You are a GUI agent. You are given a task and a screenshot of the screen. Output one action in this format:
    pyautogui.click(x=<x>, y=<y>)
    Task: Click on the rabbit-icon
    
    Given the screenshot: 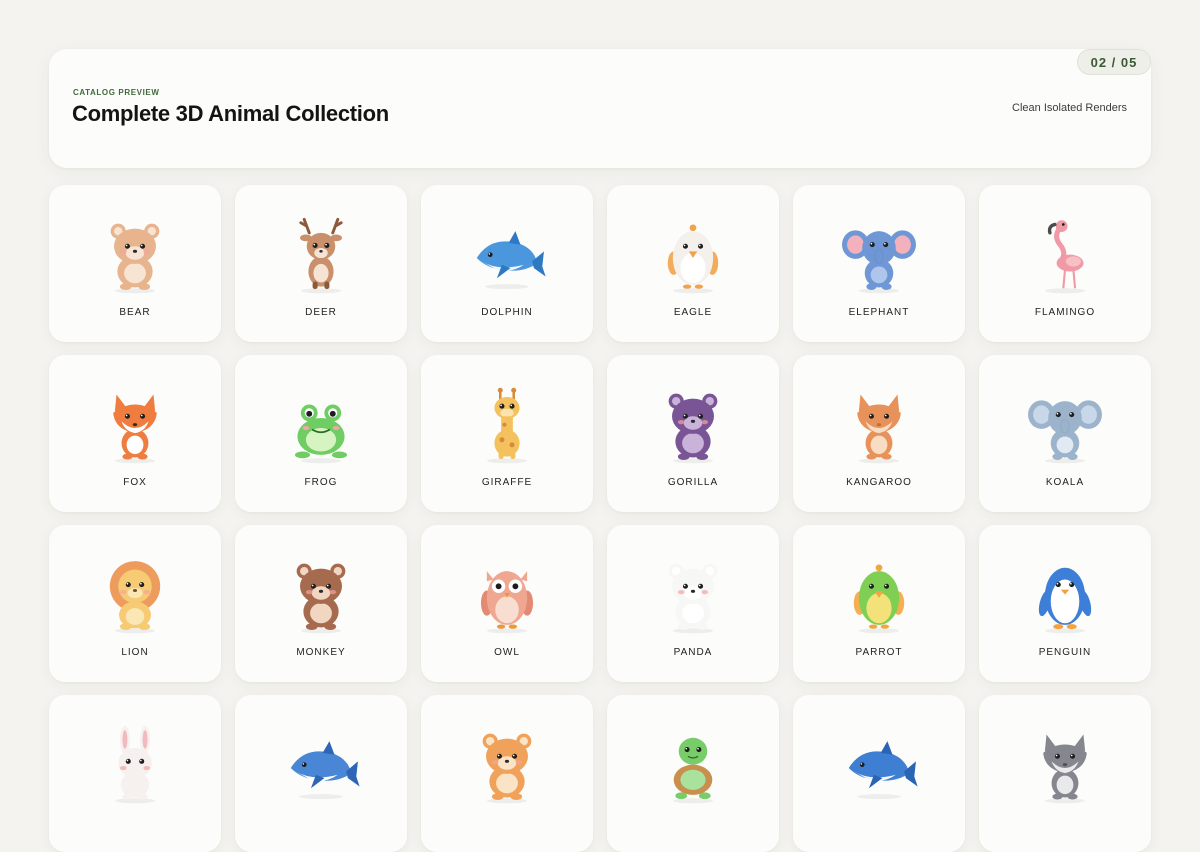 What is the action you would take?
    pyautogui.click(x=135, y=765)
    